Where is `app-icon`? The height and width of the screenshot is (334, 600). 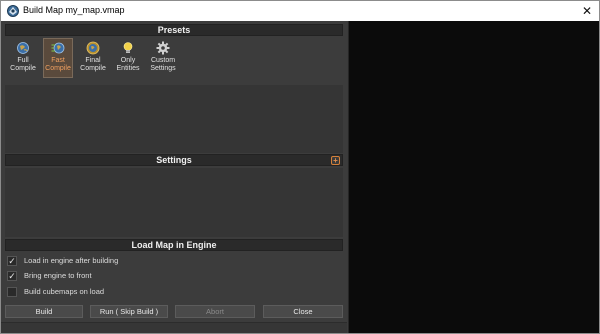
app-icon is located at coordinates (13, 11).